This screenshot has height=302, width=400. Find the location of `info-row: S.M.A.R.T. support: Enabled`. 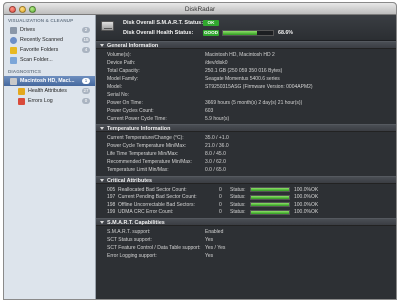

info-row: S.M.A.R.T. support: Enabled is located at coordinates (246, 231).